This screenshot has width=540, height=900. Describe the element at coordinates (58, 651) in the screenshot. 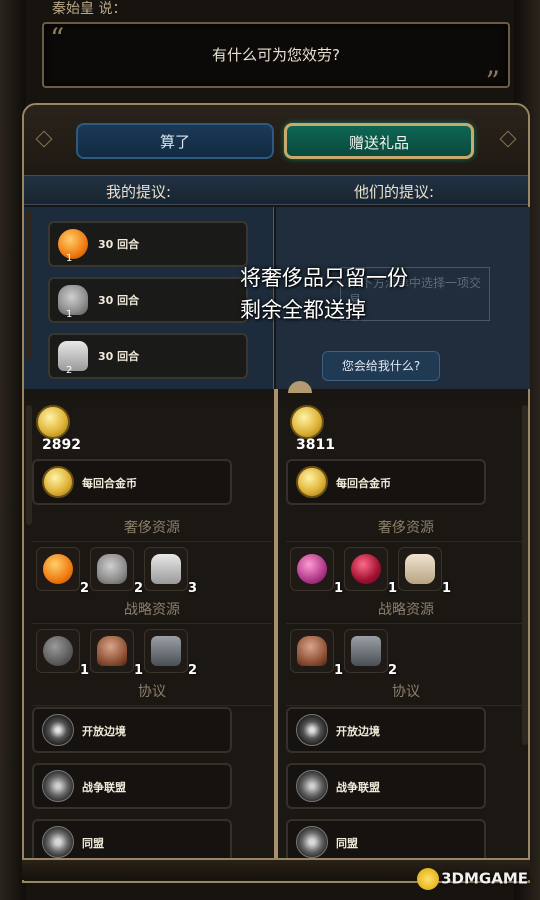

I see `stone-icon` at that location.